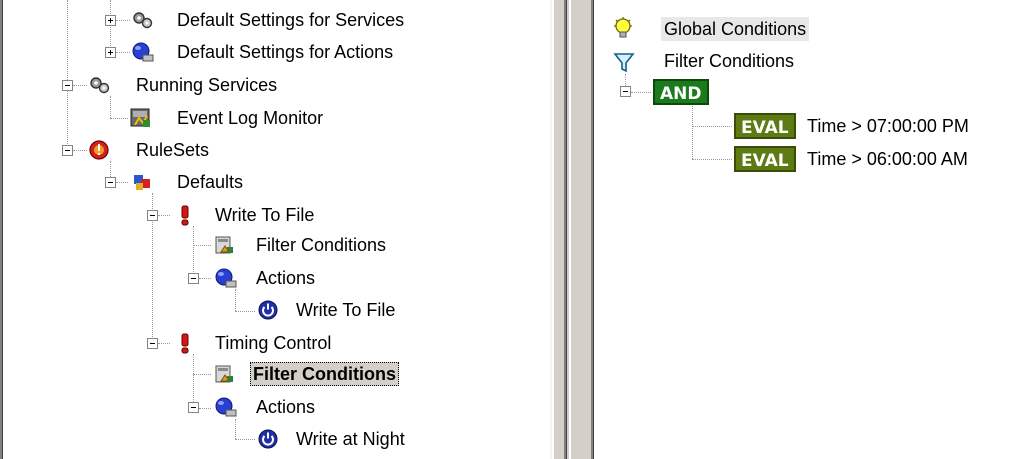  I want to click on tree-item-rulesets: RuleSets, so click(172, 150).